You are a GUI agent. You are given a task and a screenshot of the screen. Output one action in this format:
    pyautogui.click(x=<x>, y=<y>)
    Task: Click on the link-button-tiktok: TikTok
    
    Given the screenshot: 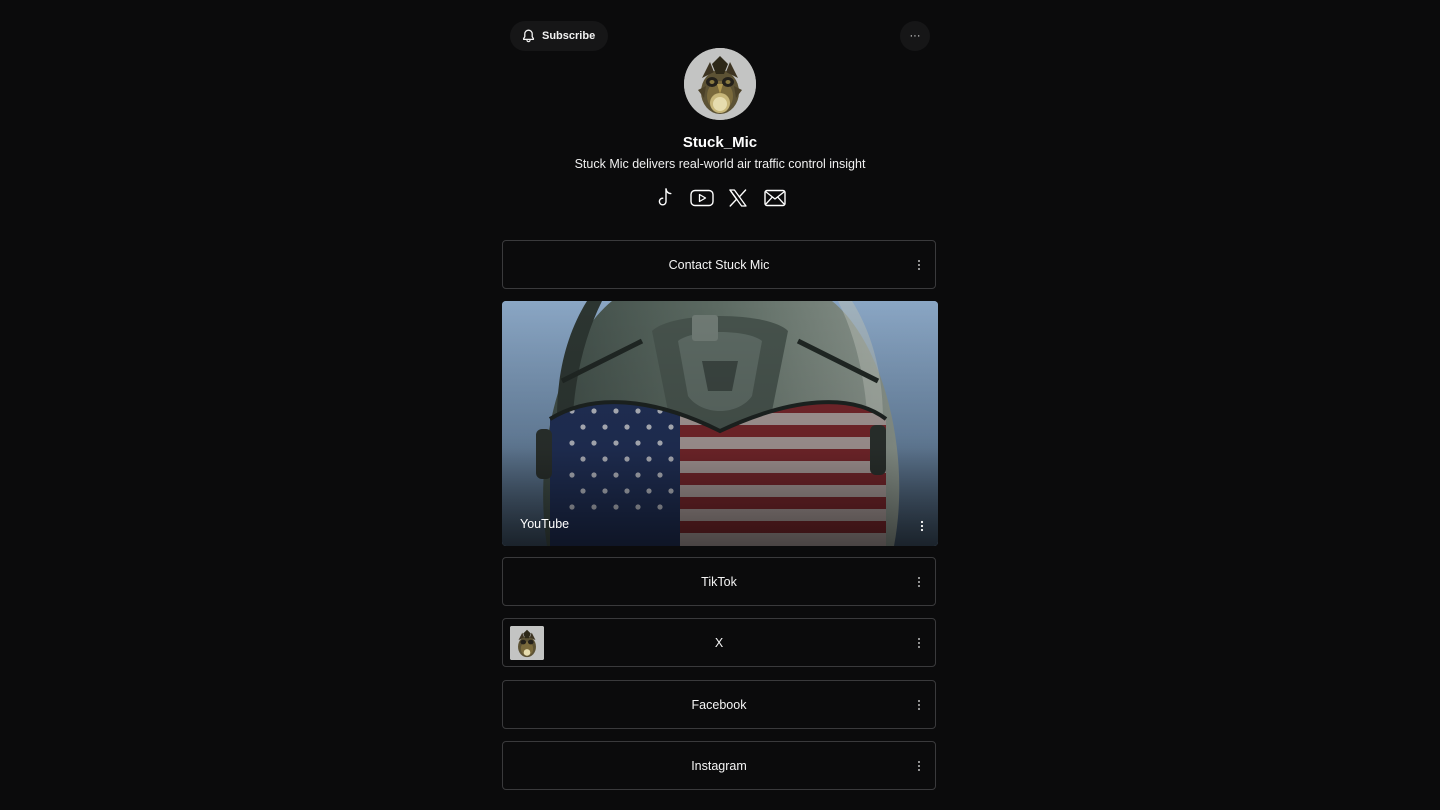 What is the action you would take?
    pyautogui.click(x=719, y=581)
    